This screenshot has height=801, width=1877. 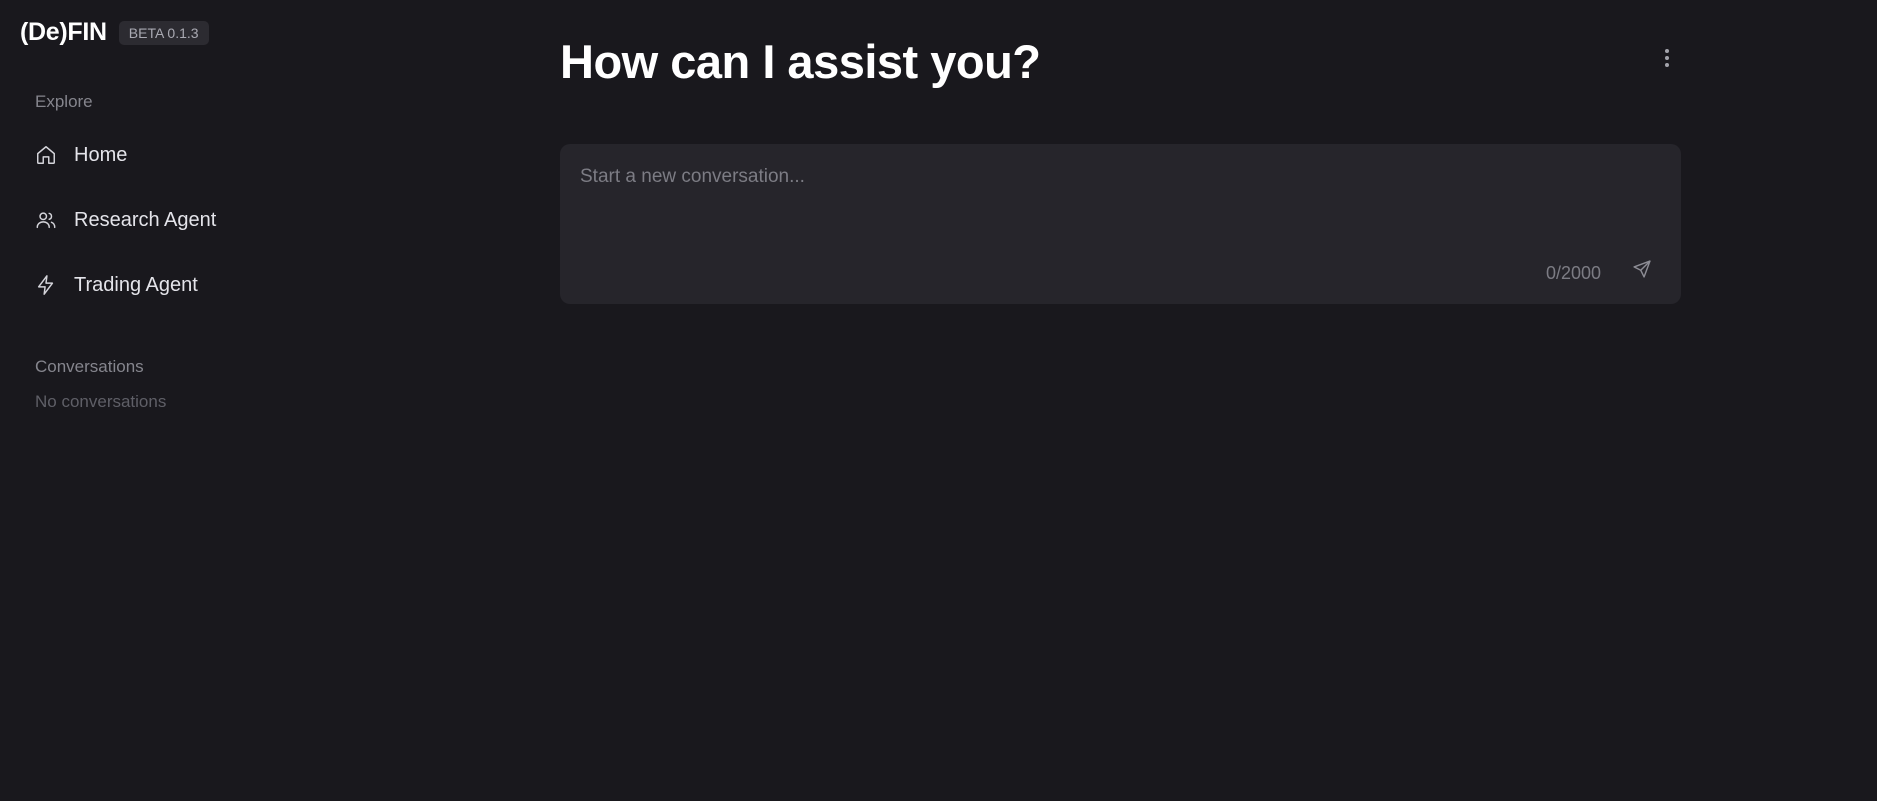 What do you see at coordinates (89, 366) in the screenshot?
I see `conversations-section-label: Conversations` at bounding box center [89, 366].